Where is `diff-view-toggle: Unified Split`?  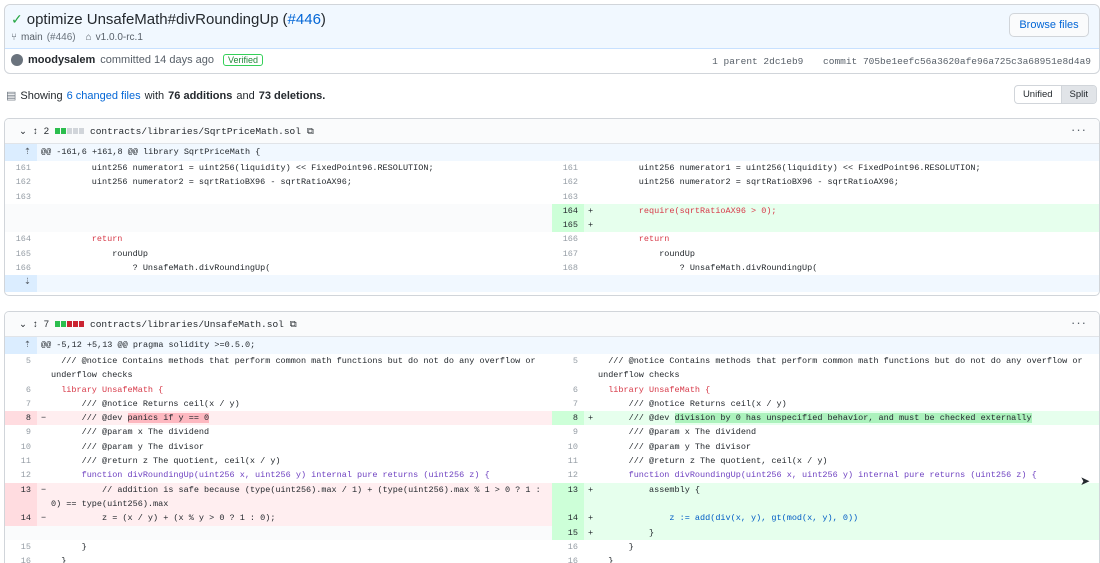
diff-view-toggle: Unified Split is located at coordinates (1055, 94).